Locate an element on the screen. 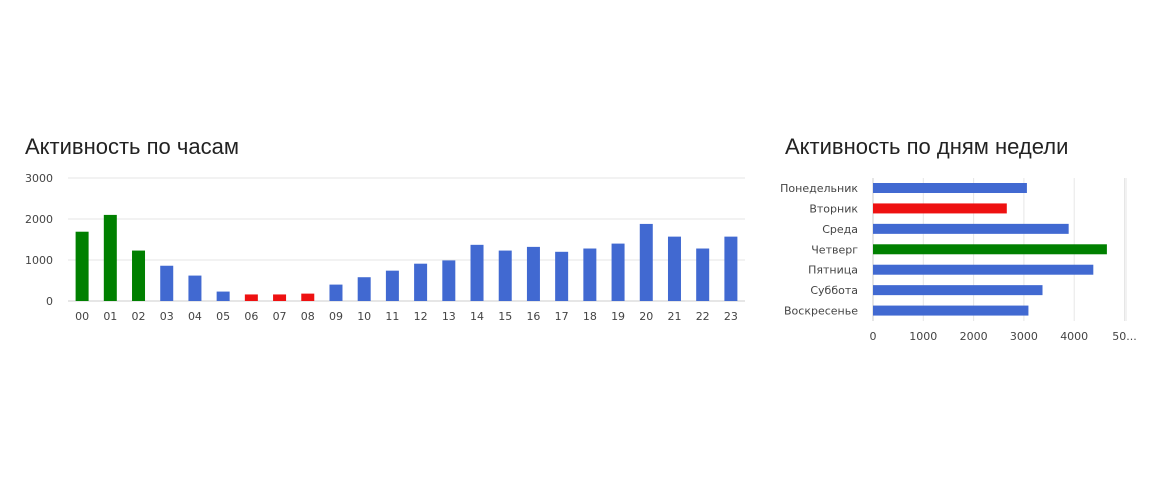  y-tick-label: Понедельник is located at coordinates (819, 188).